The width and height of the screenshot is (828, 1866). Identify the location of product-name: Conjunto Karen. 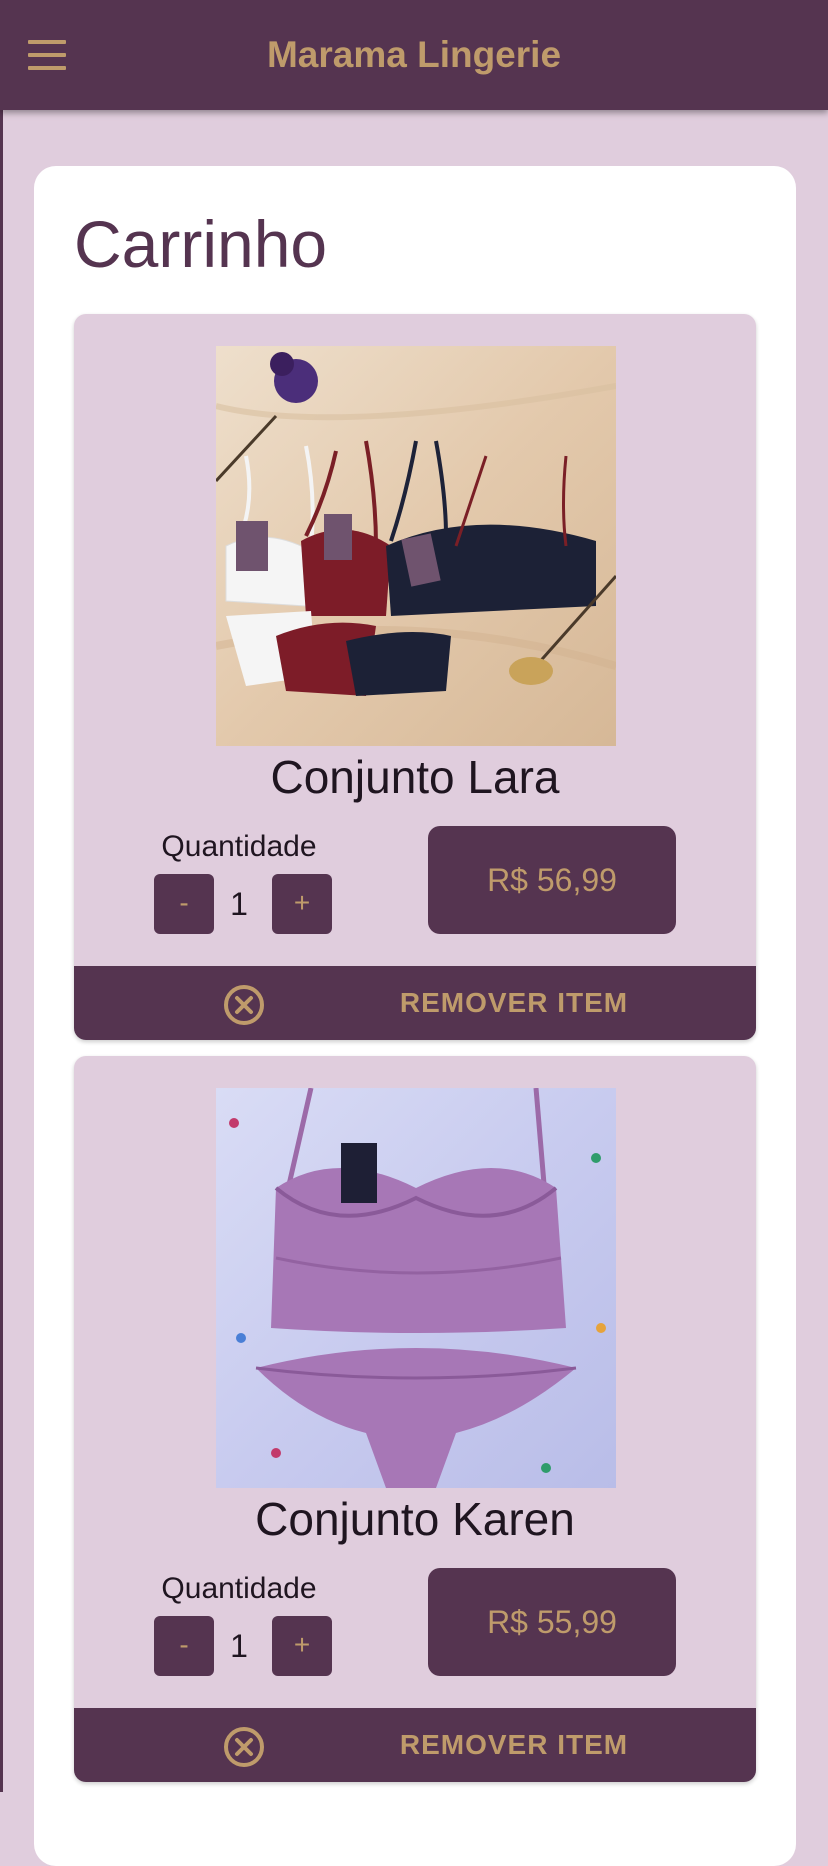
(415, 1519).